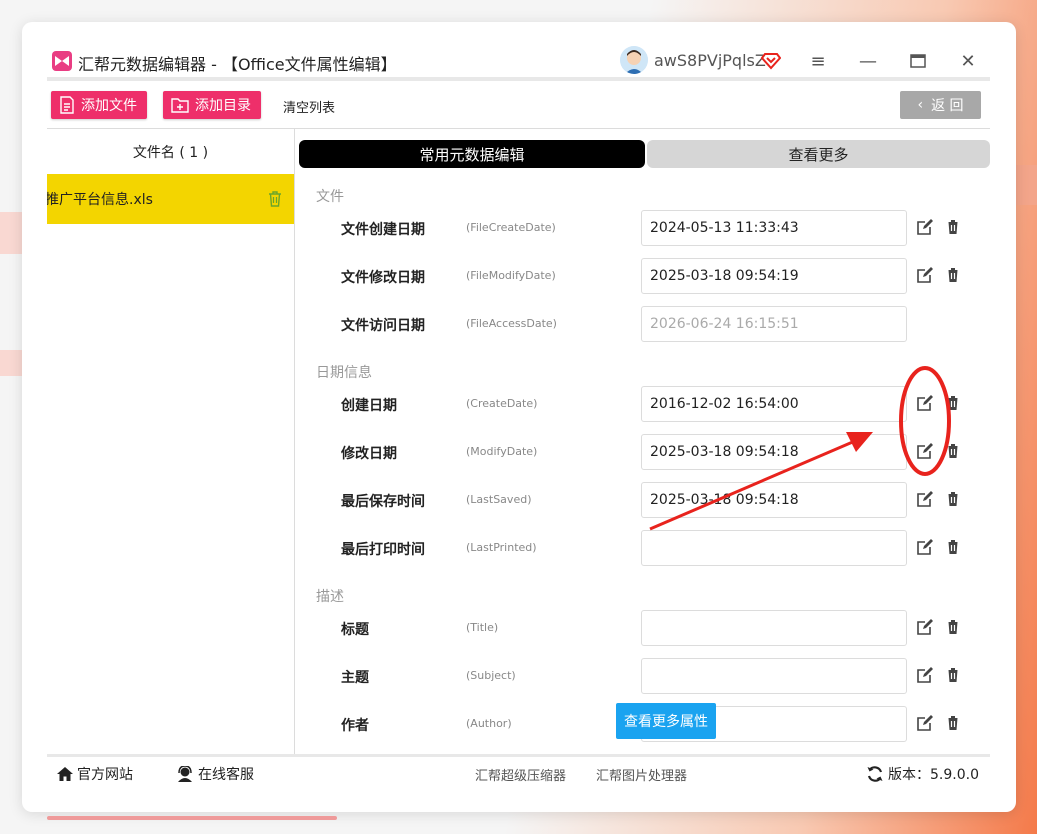 The height and width of the screenshot is (834, 1037). What do you see at coordinates (223, 106) in the screenshot?
I see `add-dir-label: 添加目录` at bounding box center [223, 106].